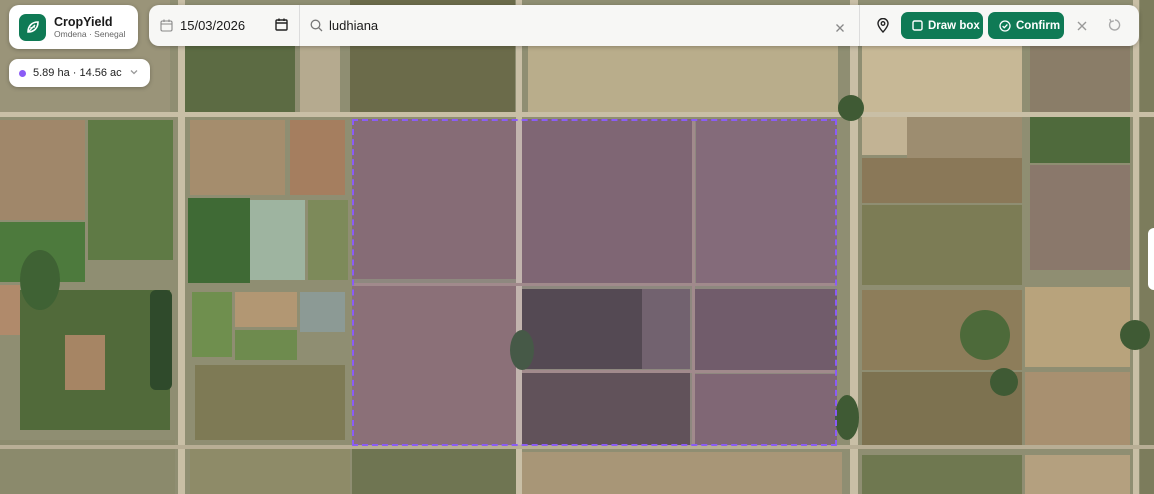 Image resolution: width=1154 pixels, height=494 pixels. What do you see at coordinates (579, 25) in the screenshot?
I see `location-search-input` at bounding box center [579, 25].